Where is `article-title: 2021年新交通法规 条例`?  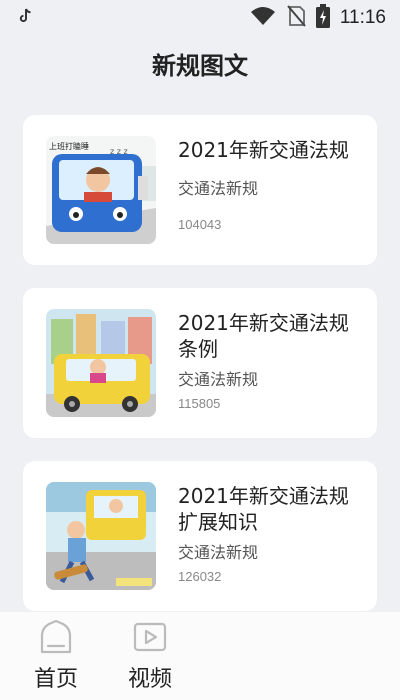 article-title: 2021年新交通法规 条例 is located at coordinates (272, 336).